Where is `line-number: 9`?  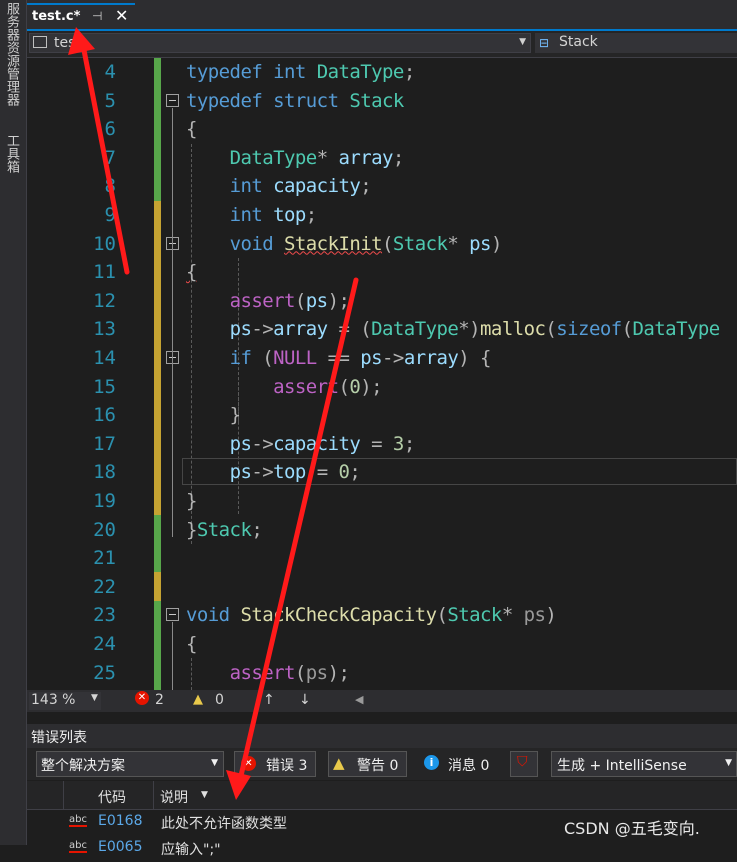
line-number: 9 is located at coordinates (110, 215).